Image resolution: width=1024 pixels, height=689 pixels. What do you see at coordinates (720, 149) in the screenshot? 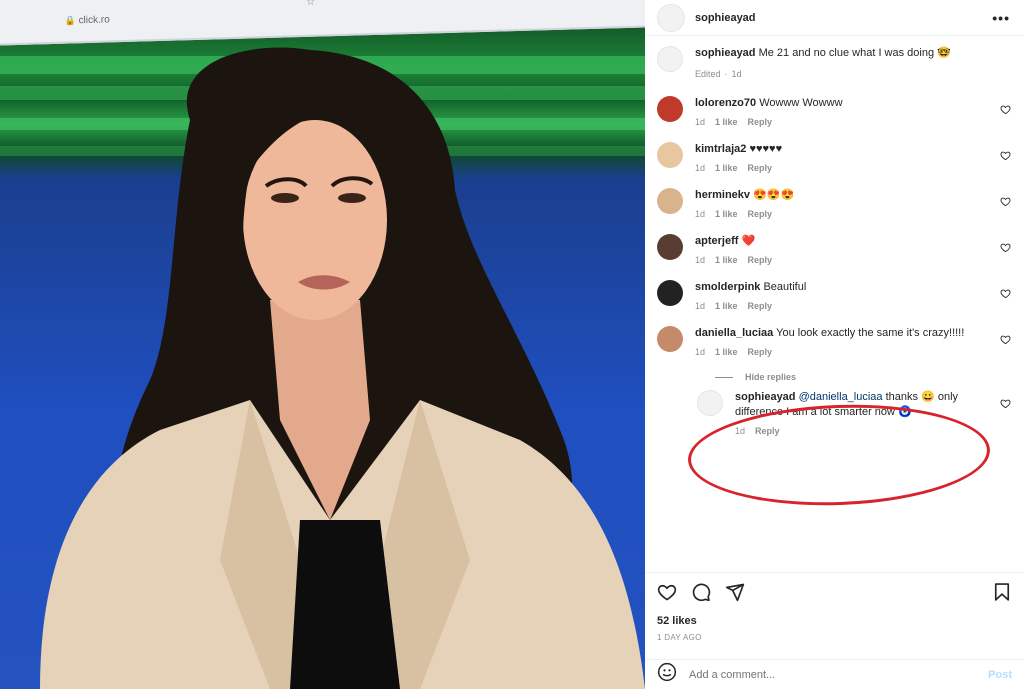
I see `comment-username: kimtrlaja2` at bounding box center [720, 149].